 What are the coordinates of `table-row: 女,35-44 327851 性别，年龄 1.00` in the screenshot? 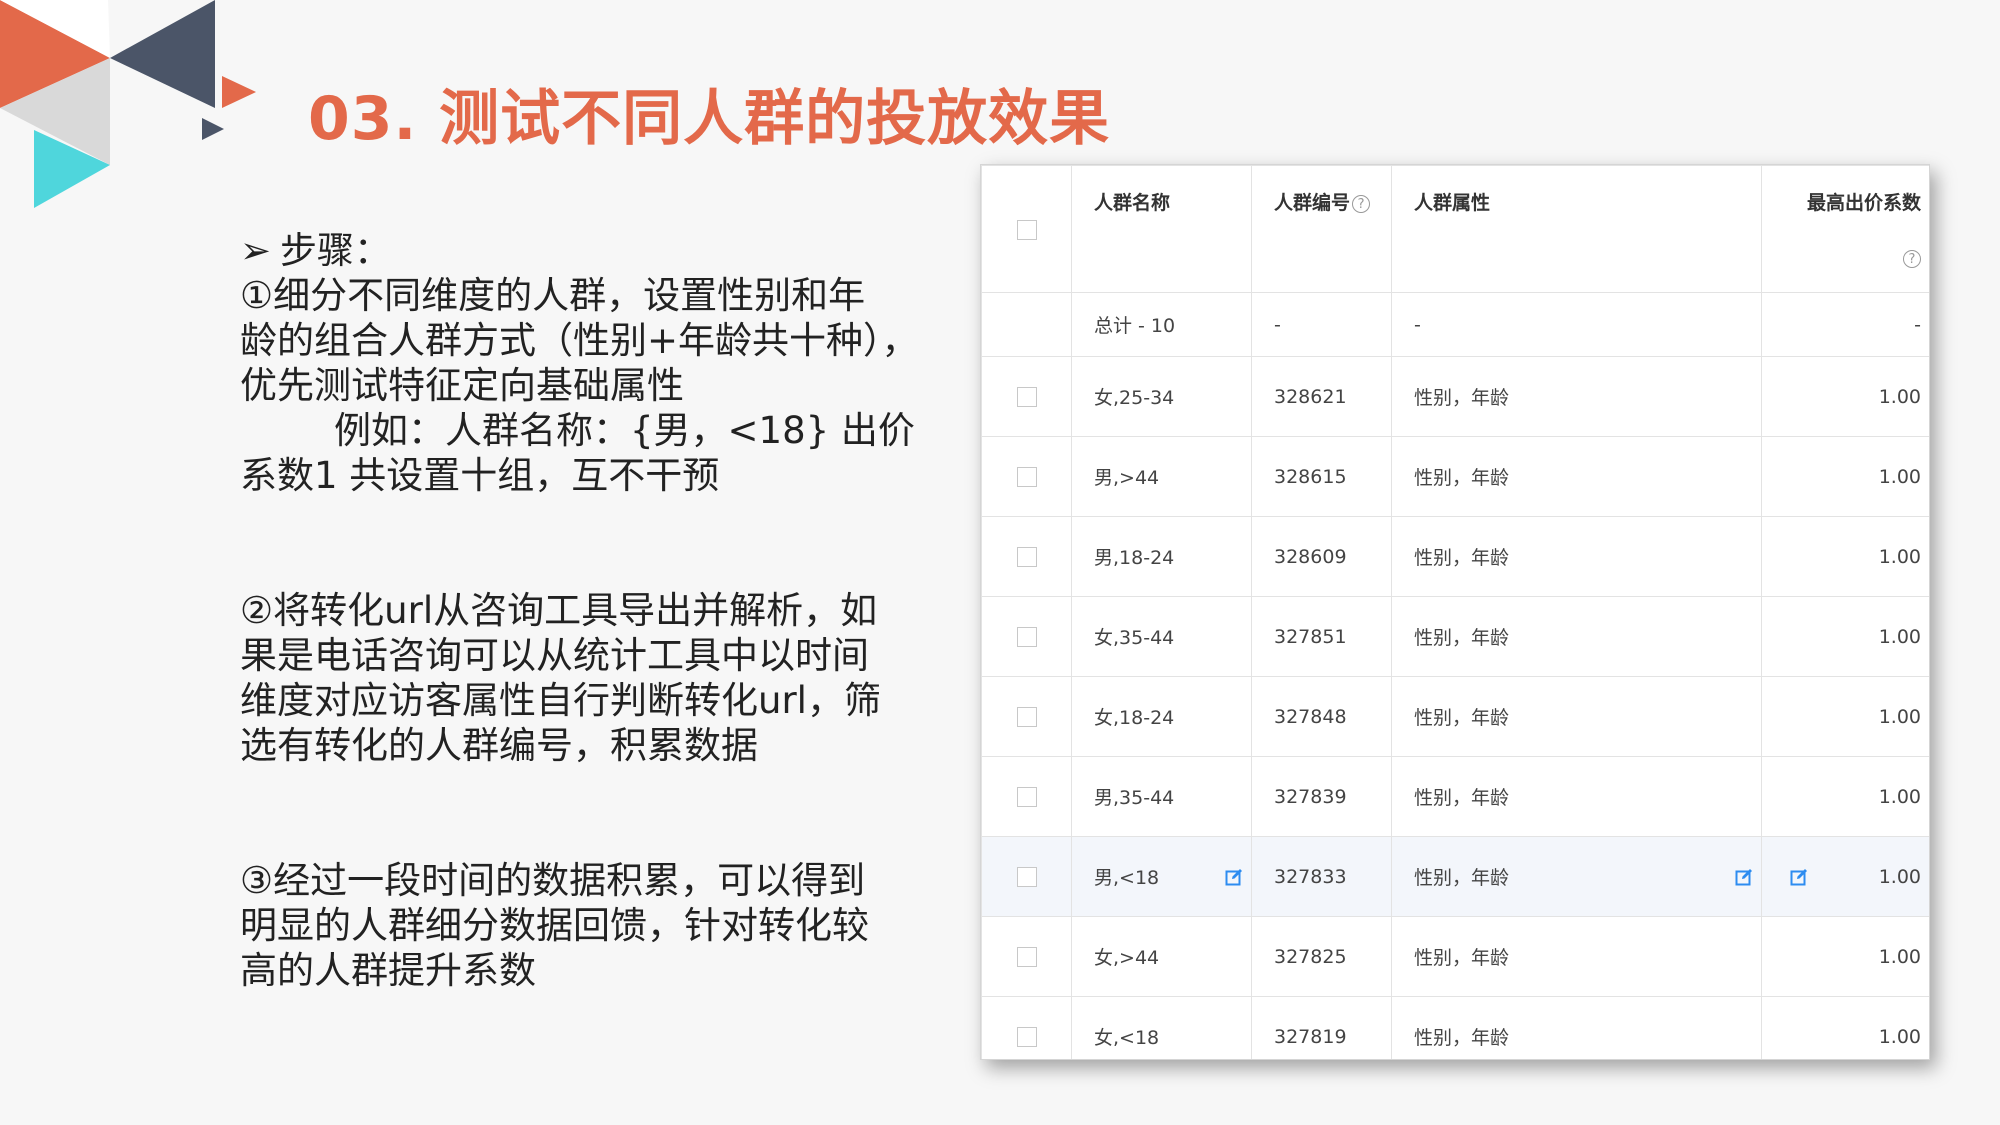 It's located at (1455, 636).